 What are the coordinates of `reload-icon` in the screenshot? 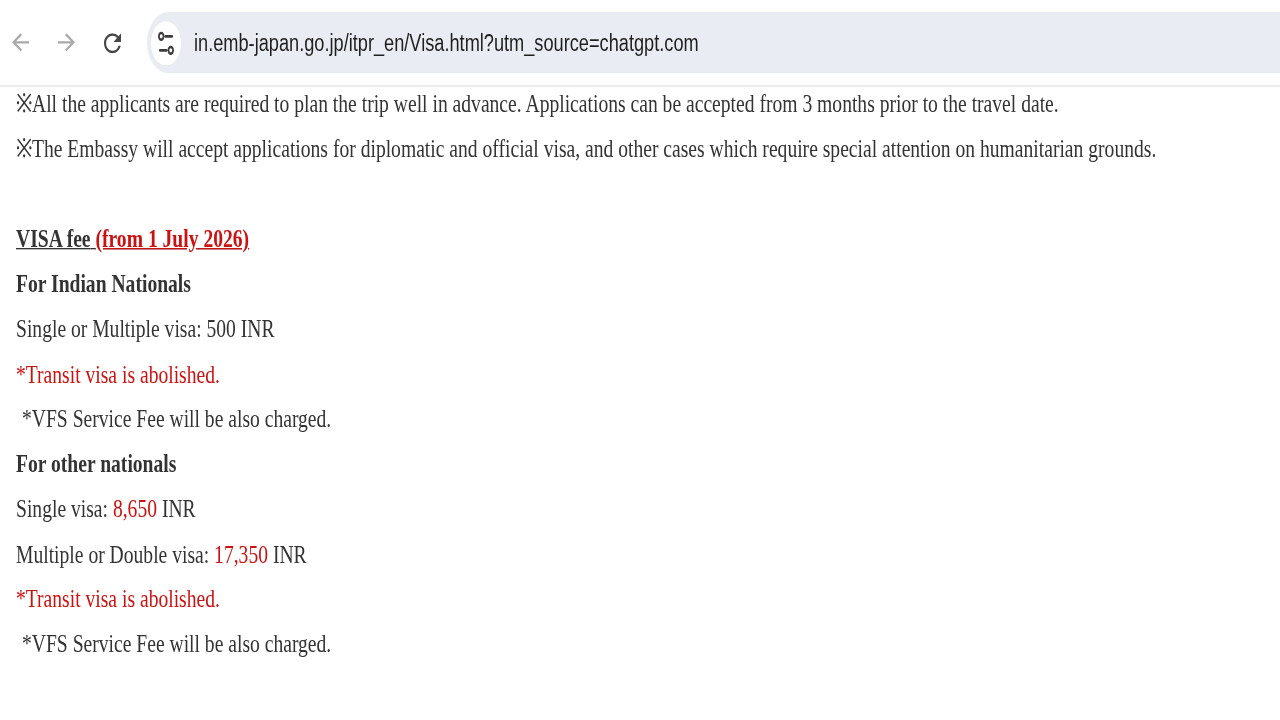 It's located at (112, 42).